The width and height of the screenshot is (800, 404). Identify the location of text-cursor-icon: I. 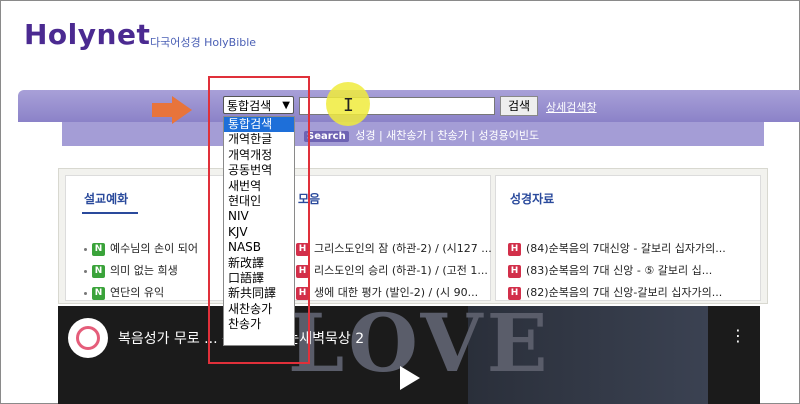
(348, 105).